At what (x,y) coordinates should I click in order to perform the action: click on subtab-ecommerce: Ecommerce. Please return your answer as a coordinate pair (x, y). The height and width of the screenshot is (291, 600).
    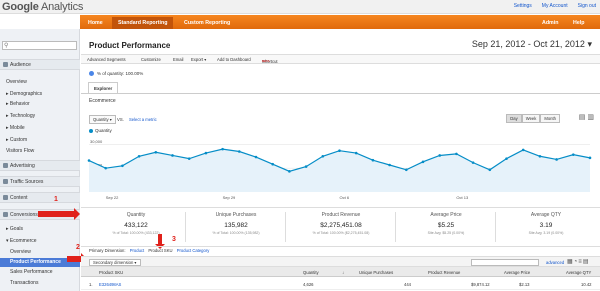
    Looking at the image, I should click on (102, 101).